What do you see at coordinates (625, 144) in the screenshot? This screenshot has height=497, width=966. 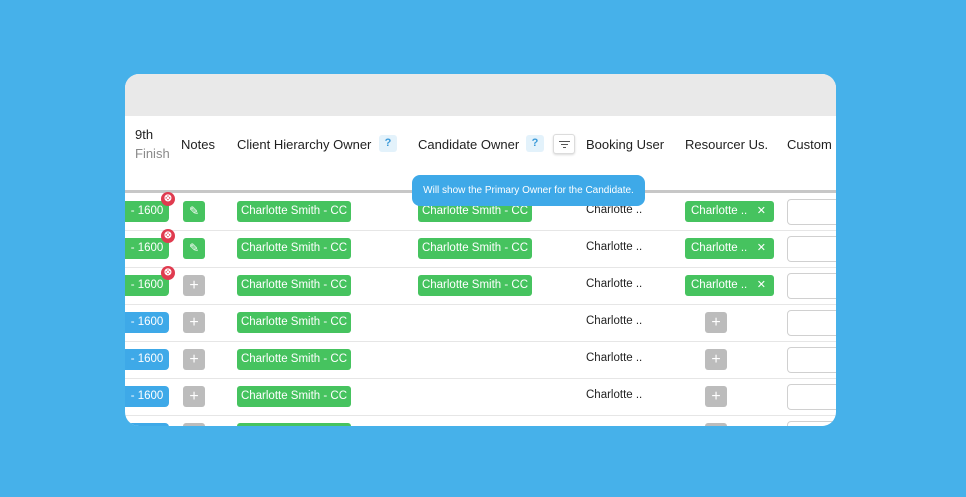 I see `header-booking-user: Booking User` at bounding box center [625, 144].